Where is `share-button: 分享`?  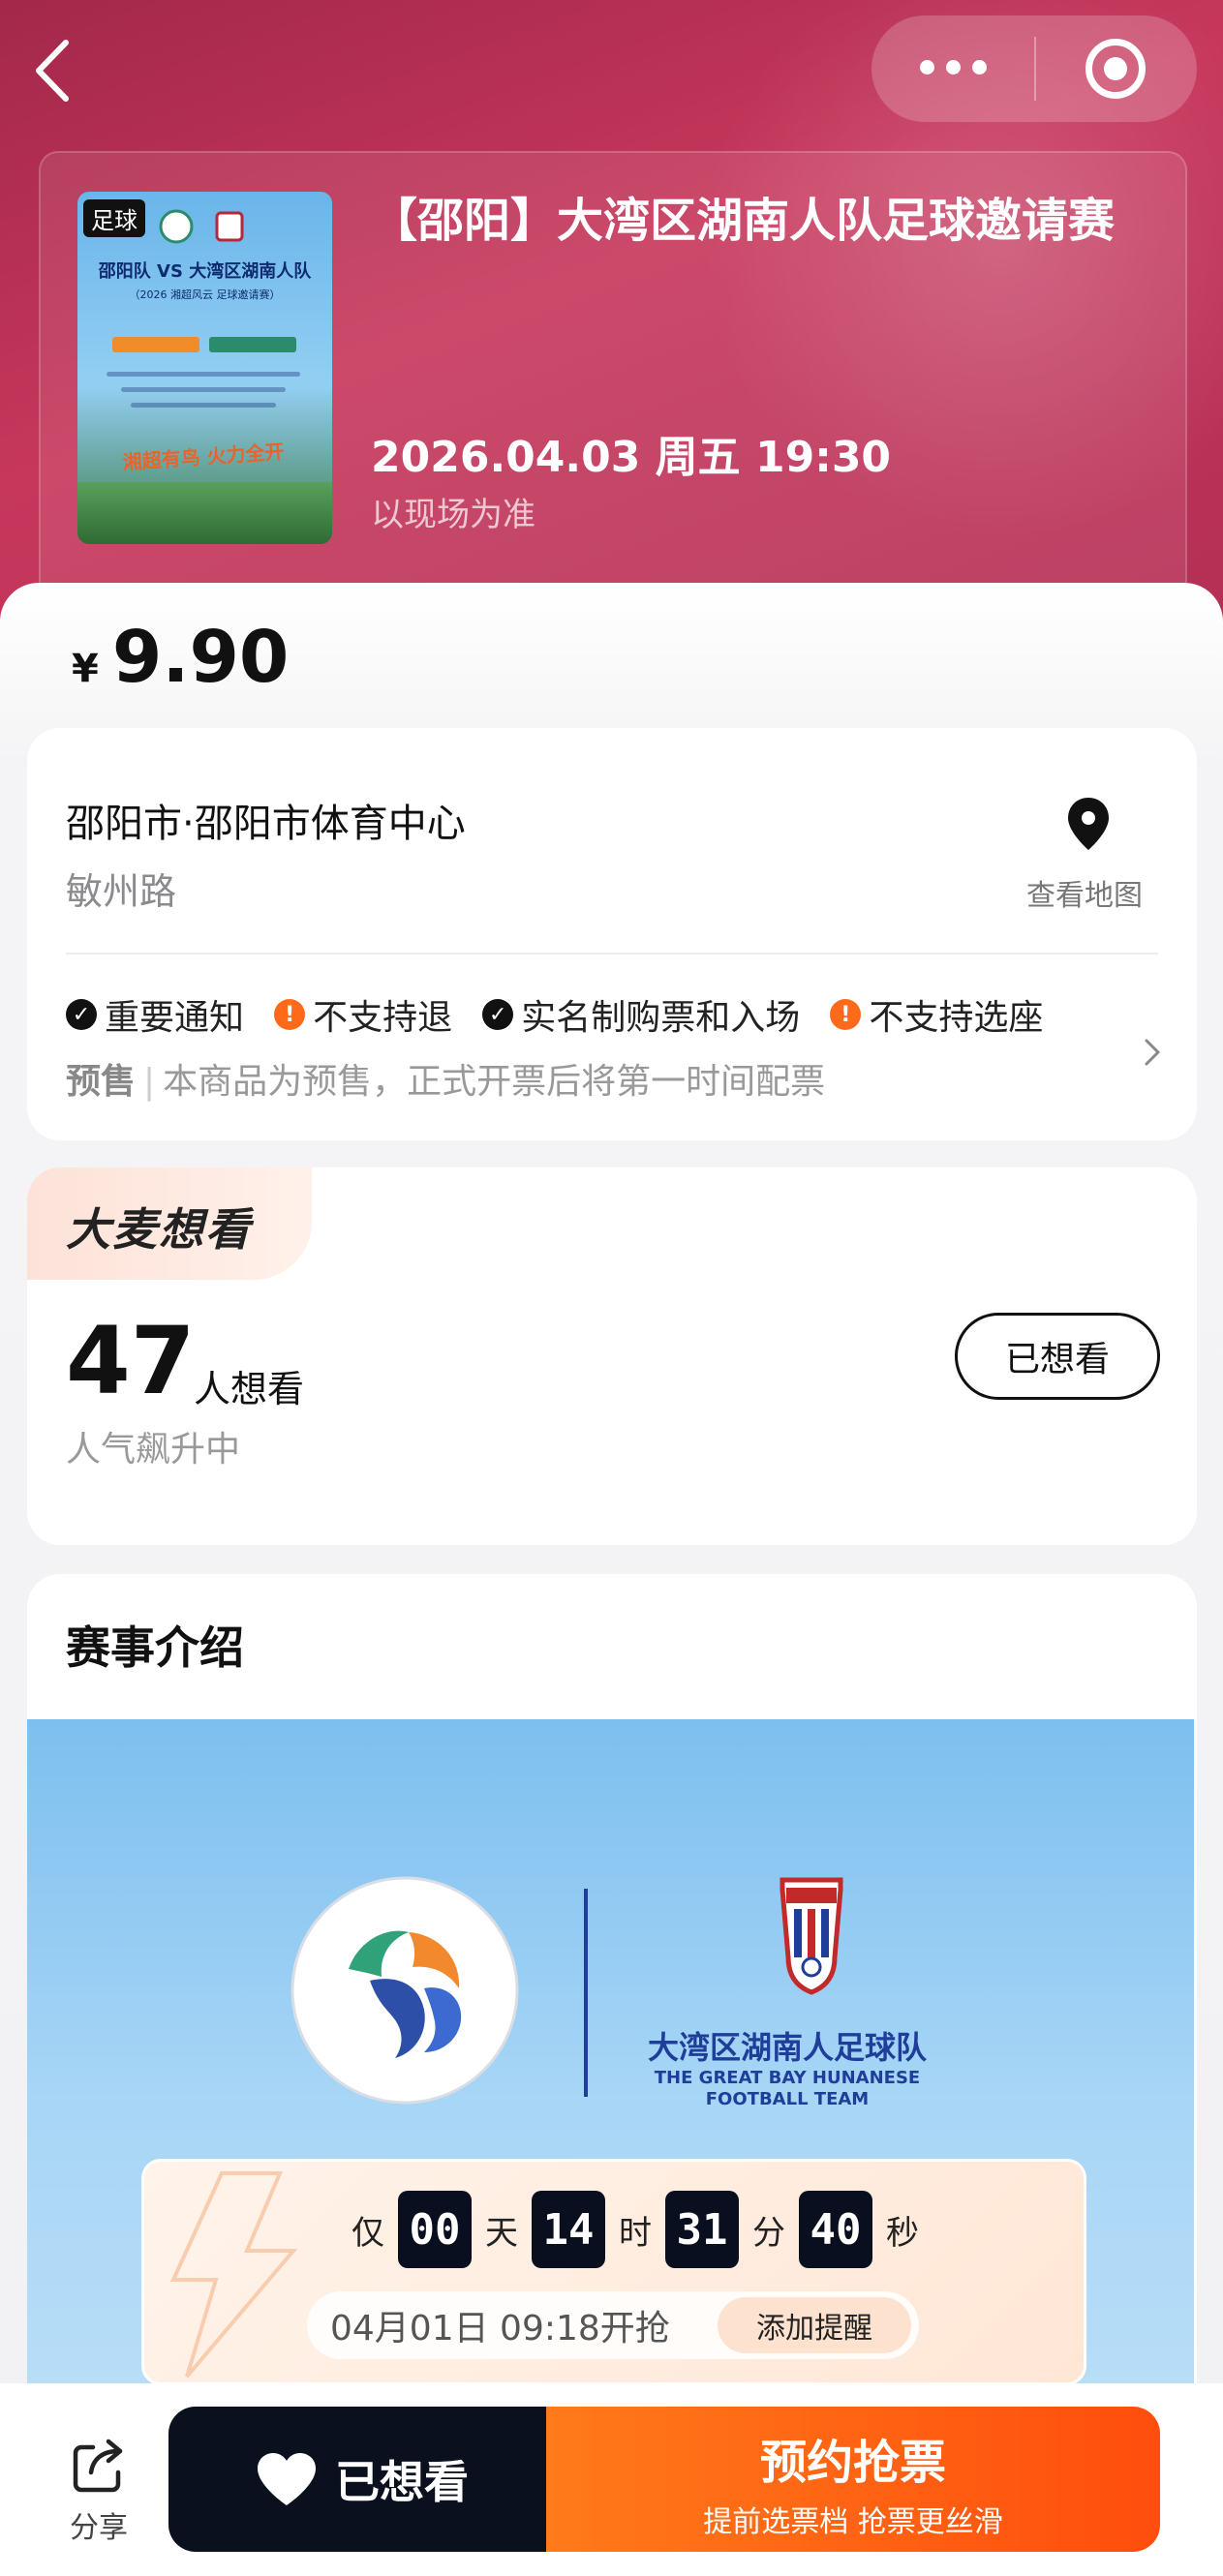 share-button: 分享 is located at coordinates (99, 2491).